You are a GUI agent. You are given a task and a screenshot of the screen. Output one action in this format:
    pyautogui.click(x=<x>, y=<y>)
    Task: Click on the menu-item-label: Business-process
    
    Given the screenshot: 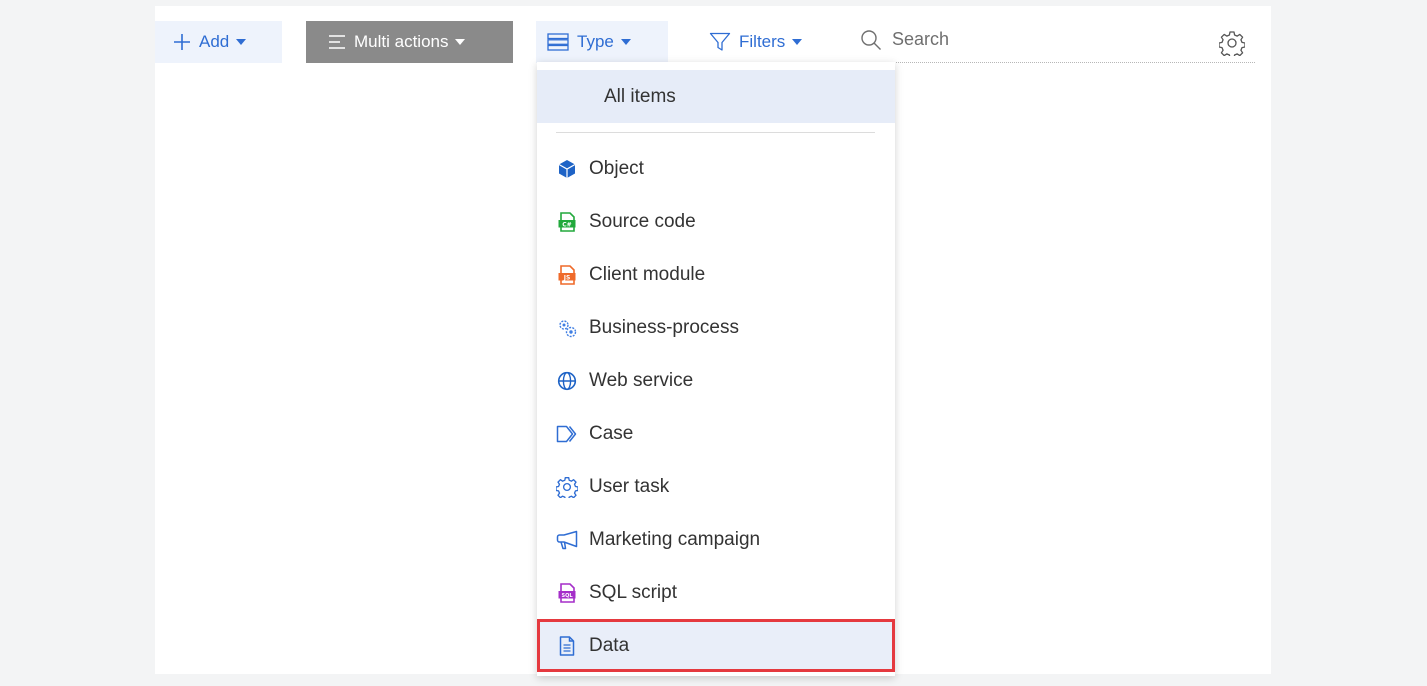 What is the action you would take?
    pyautogui.click(x=664, y=327)
    